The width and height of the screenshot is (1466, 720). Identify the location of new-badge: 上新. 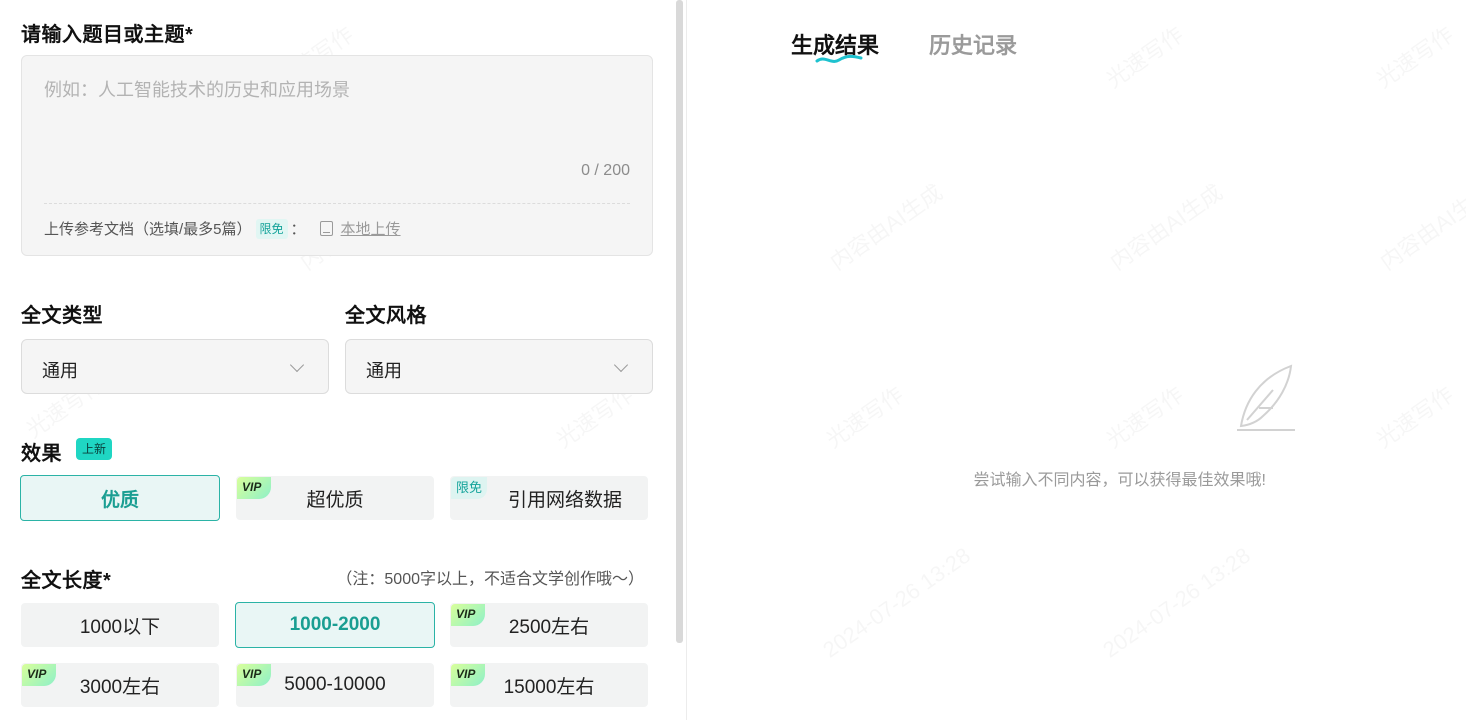
(94, 449).